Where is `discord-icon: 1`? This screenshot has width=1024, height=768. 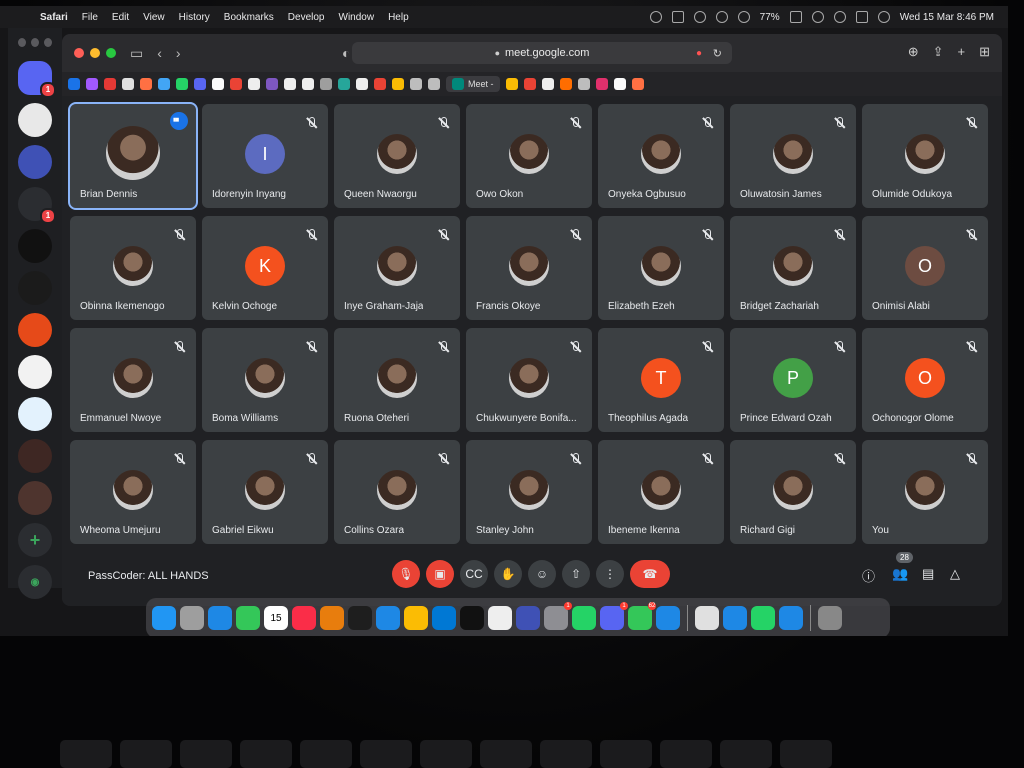
discord-icon: 1 is located at coordinates (614, 616).